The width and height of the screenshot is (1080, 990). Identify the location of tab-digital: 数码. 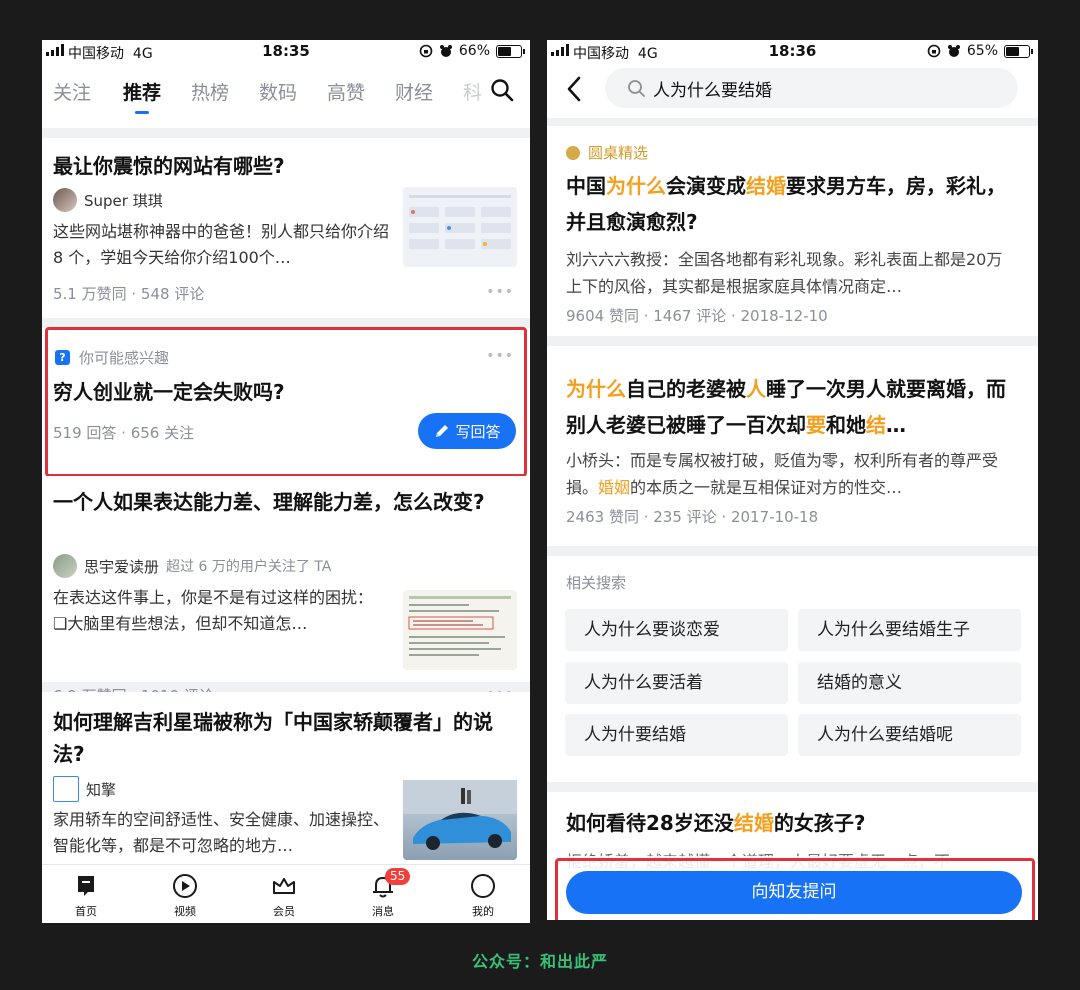
(278, 91).